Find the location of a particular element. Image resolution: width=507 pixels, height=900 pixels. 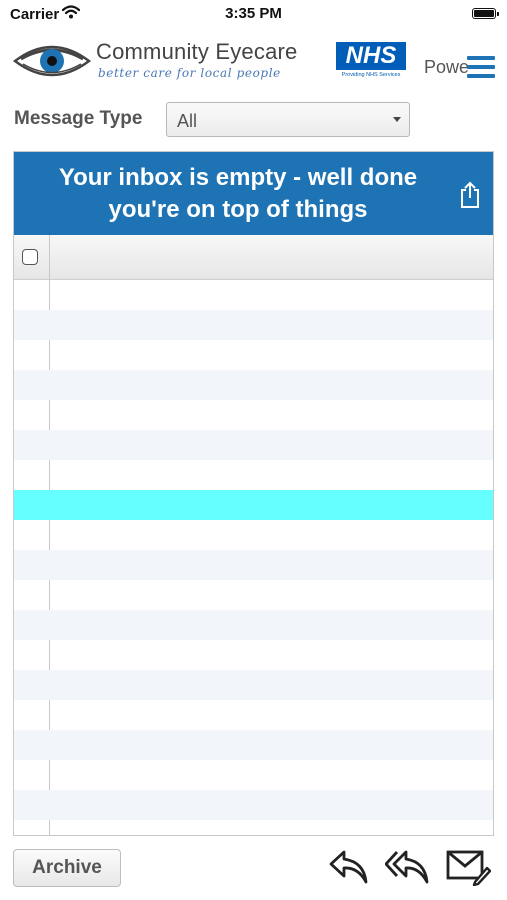

battery-icon is located at coordinates (485, 13).